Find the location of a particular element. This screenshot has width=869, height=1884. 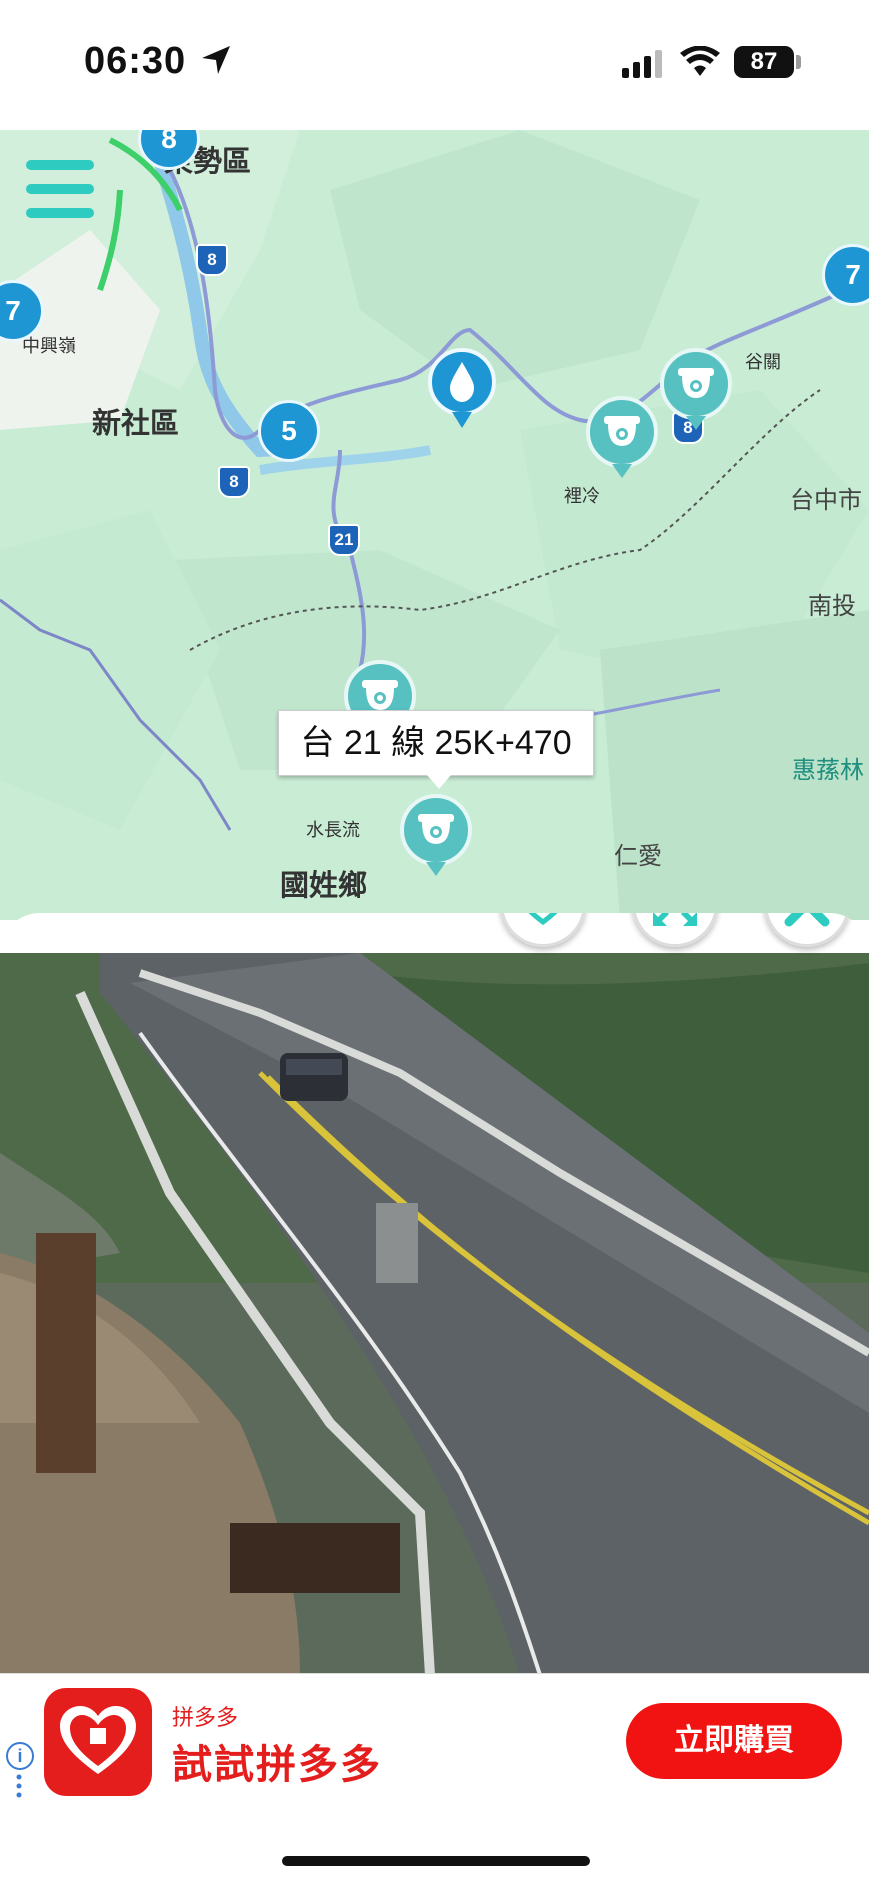

ad-info-icon: i is located at coordinates (20, 1756).